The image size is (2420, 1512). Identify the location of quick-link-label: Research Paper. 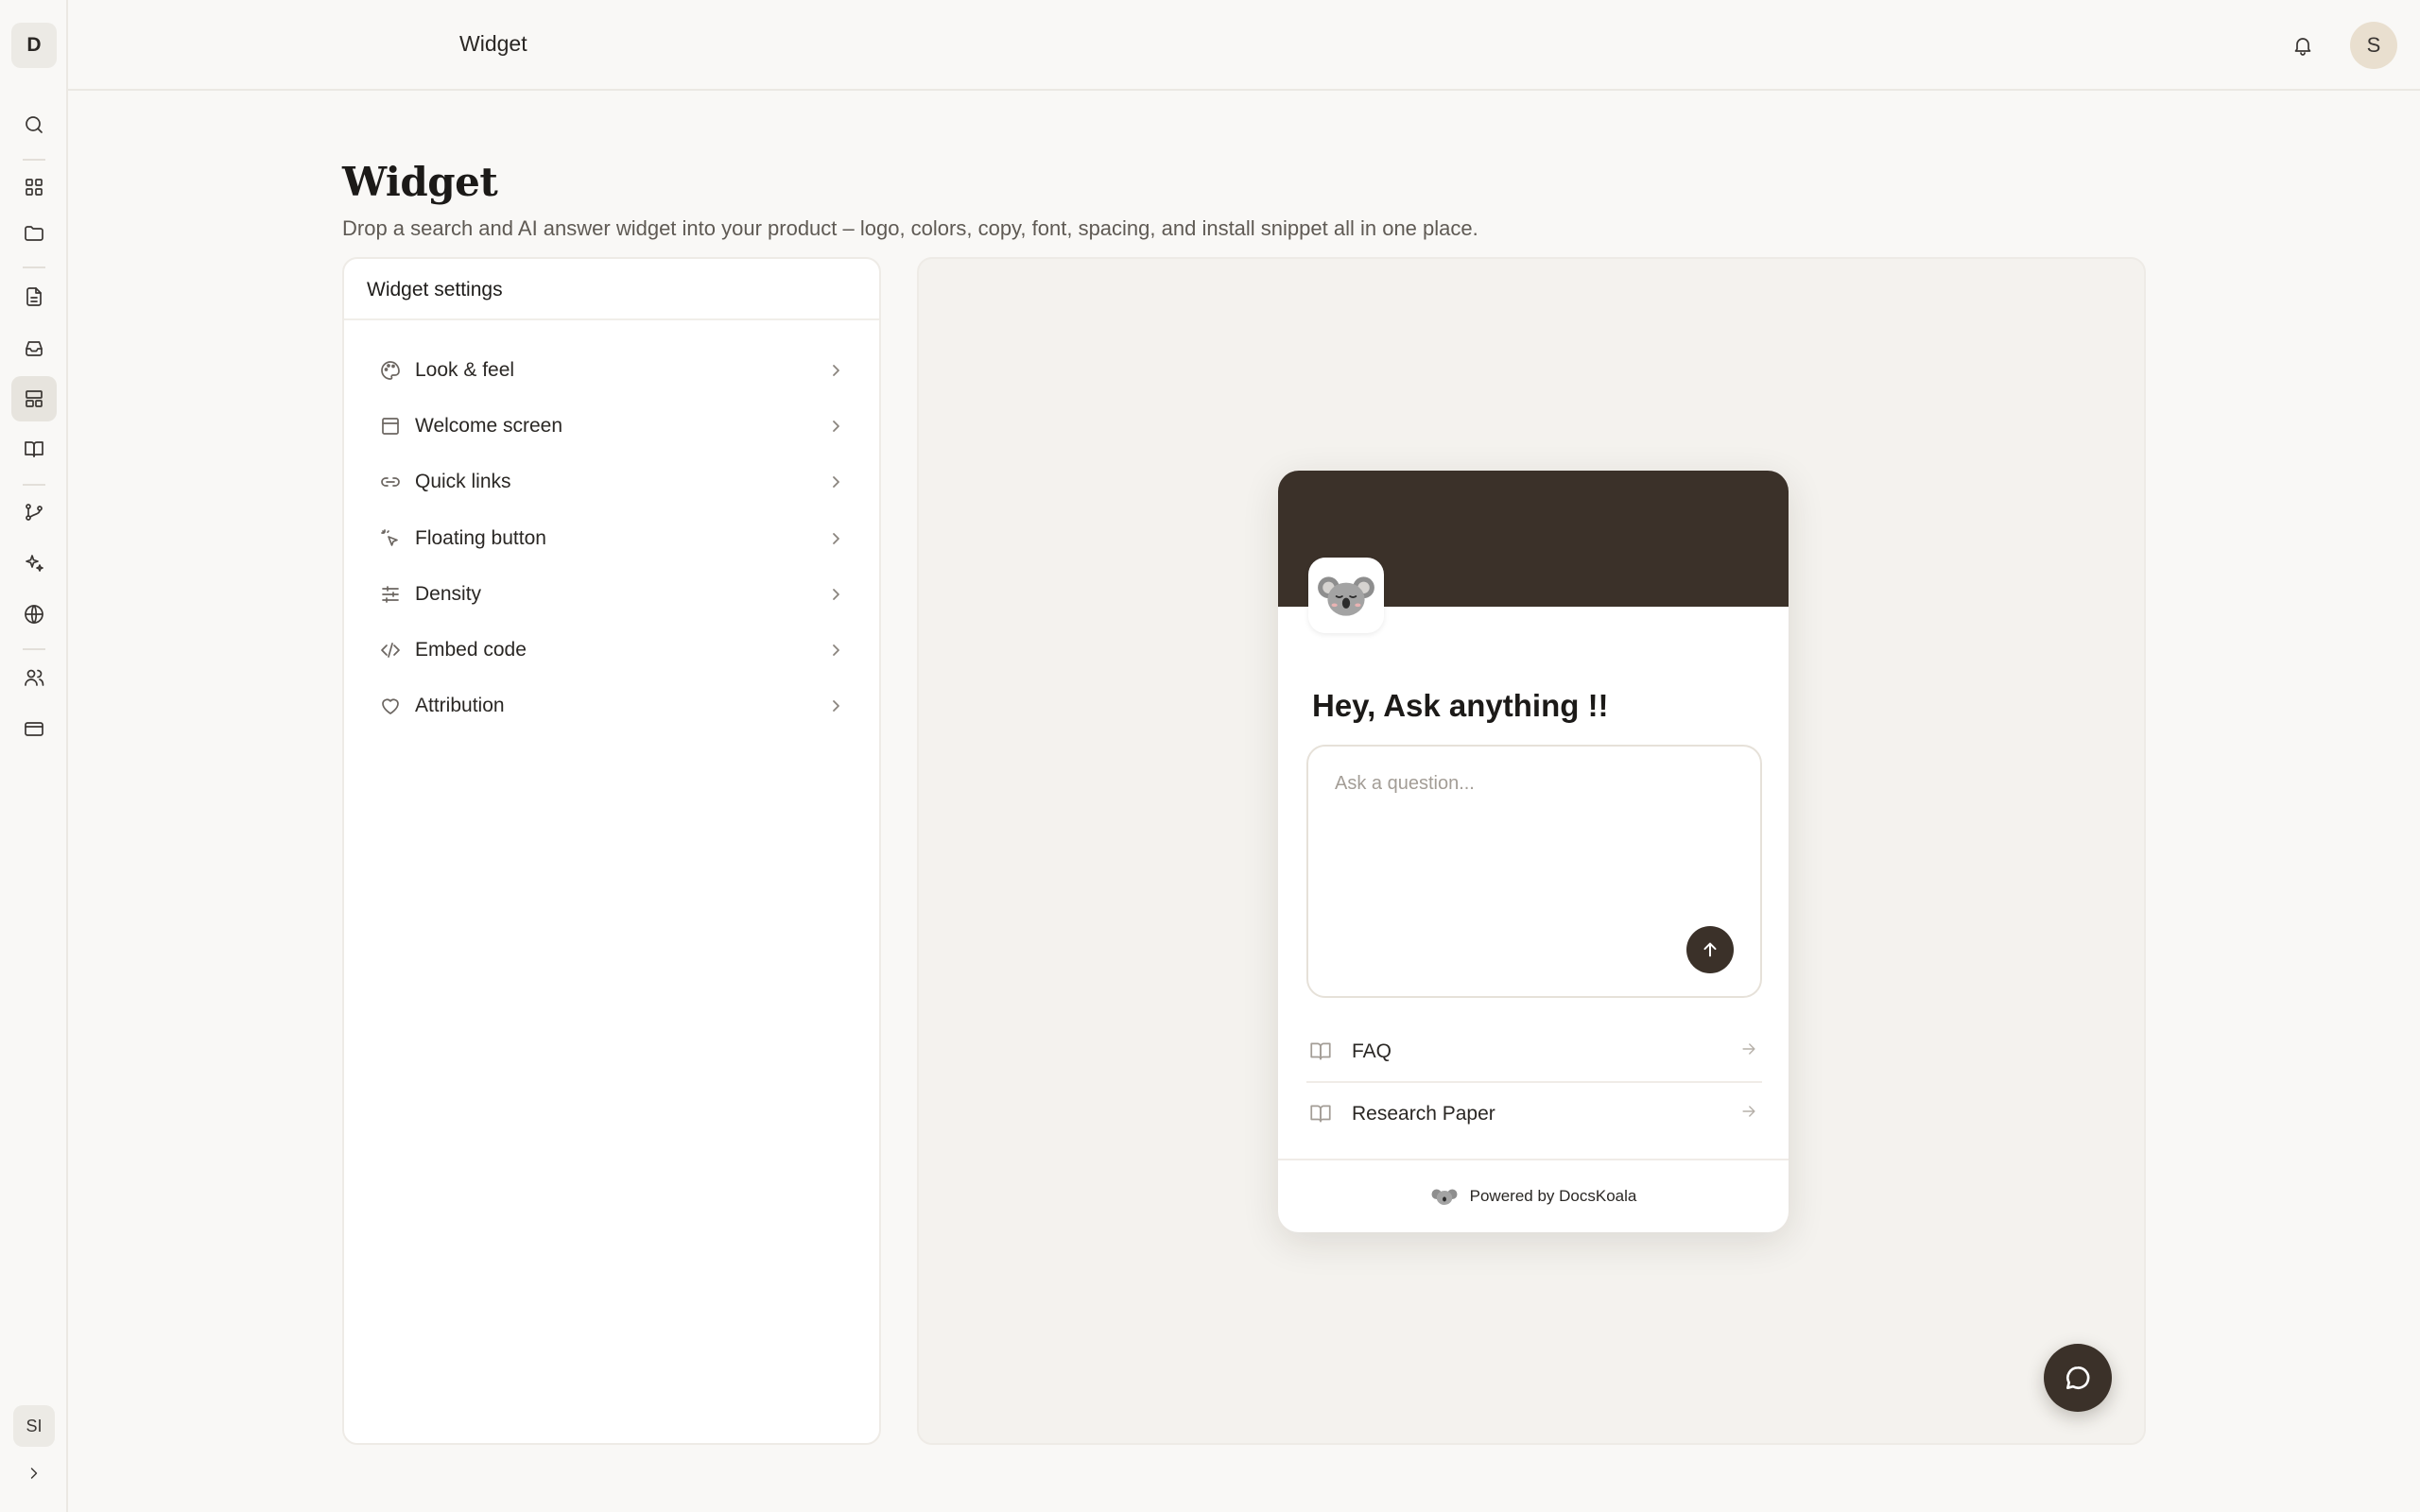
(1423, 1113).